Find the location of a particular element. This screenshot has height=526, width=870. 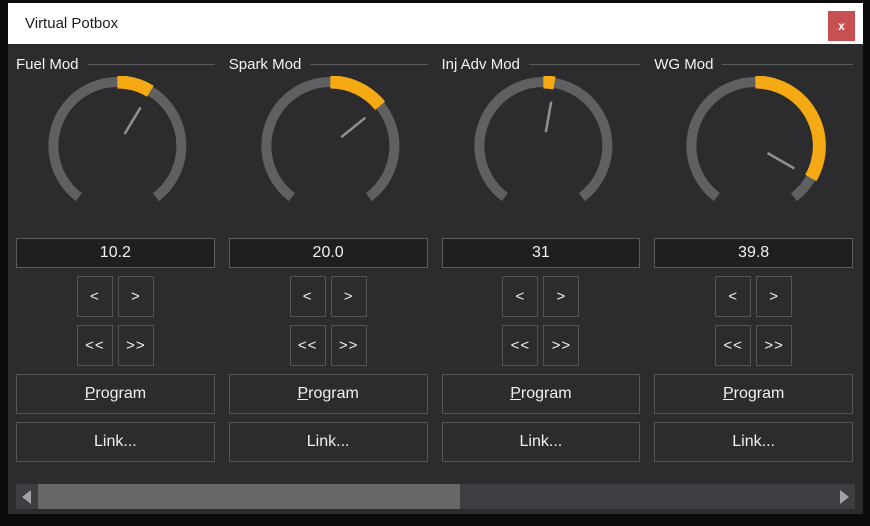

group-header: Spark Mod is located at coordinates (328, 64).